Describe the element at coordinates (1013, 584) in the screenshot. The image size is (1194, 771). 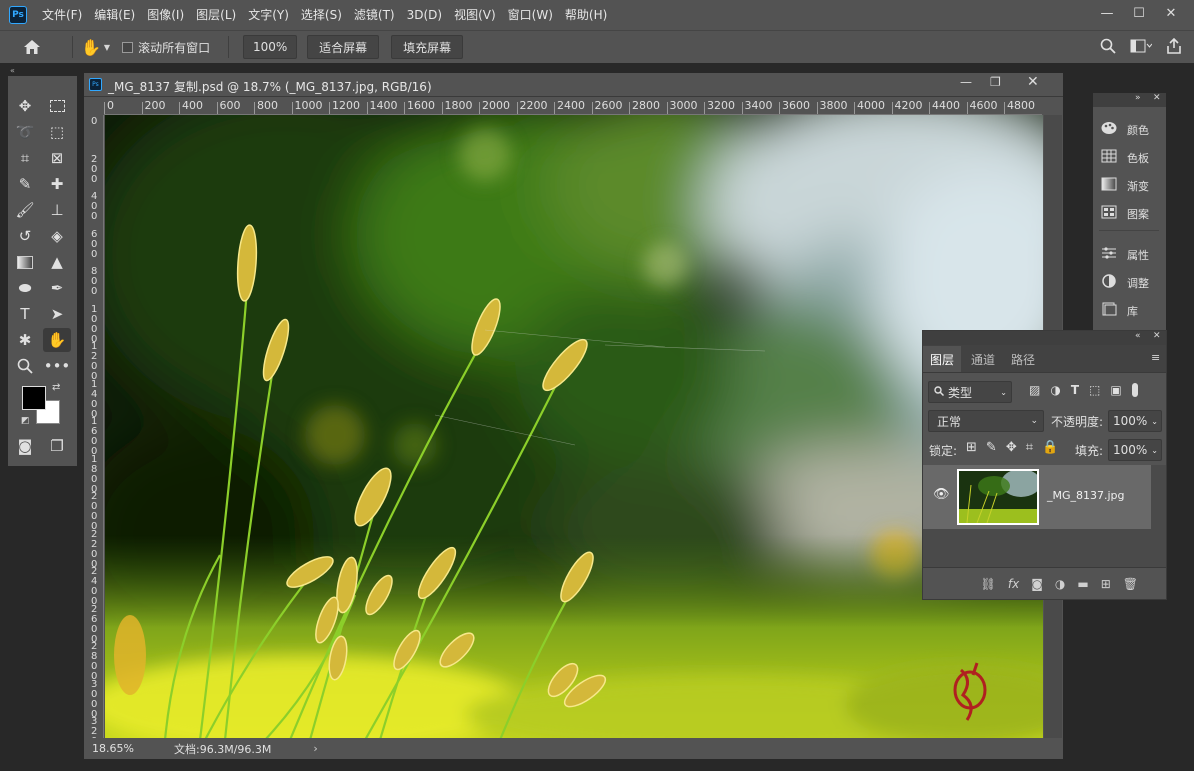
I see `layer-style-icon: fx` at that location.